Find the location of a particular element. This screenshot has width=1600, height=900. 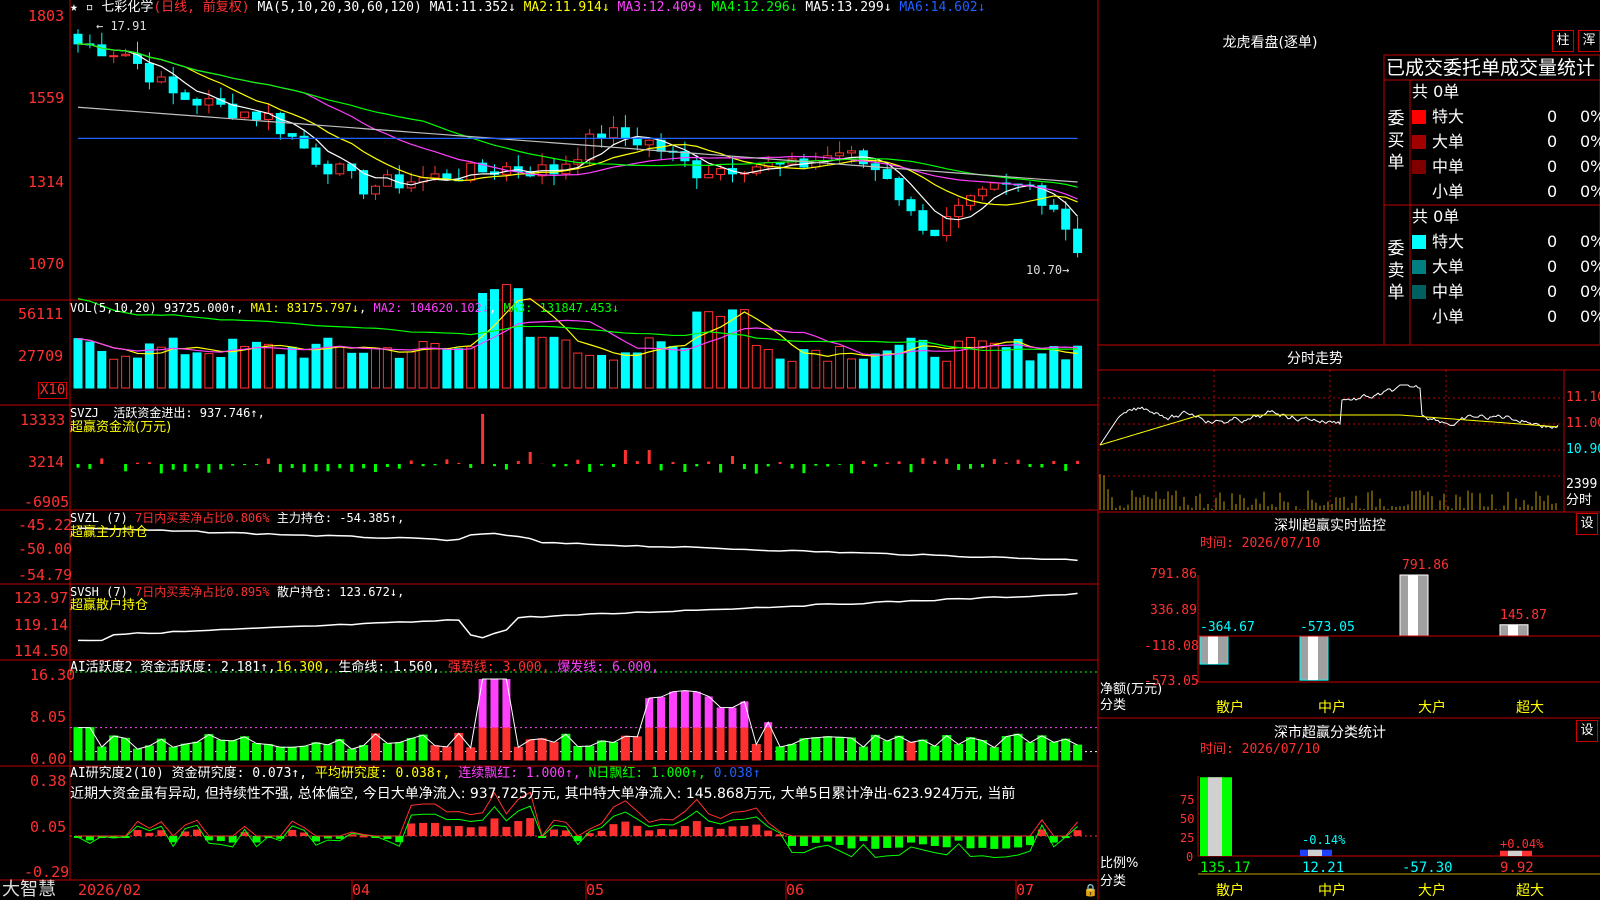

sell-row-count: 0 is located at coordinates (1552, 266).